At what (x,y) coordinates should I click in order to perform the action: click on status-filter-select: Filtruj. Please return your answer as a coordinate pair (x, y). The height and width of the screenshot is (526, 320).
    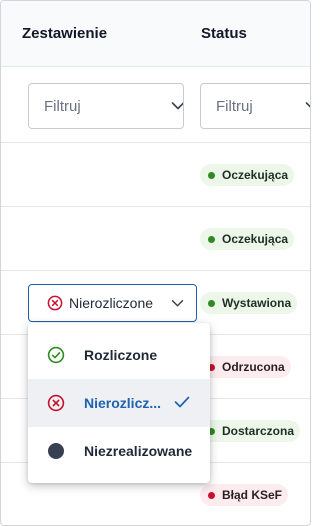
    Looking at the image, I should click on (255, 106).